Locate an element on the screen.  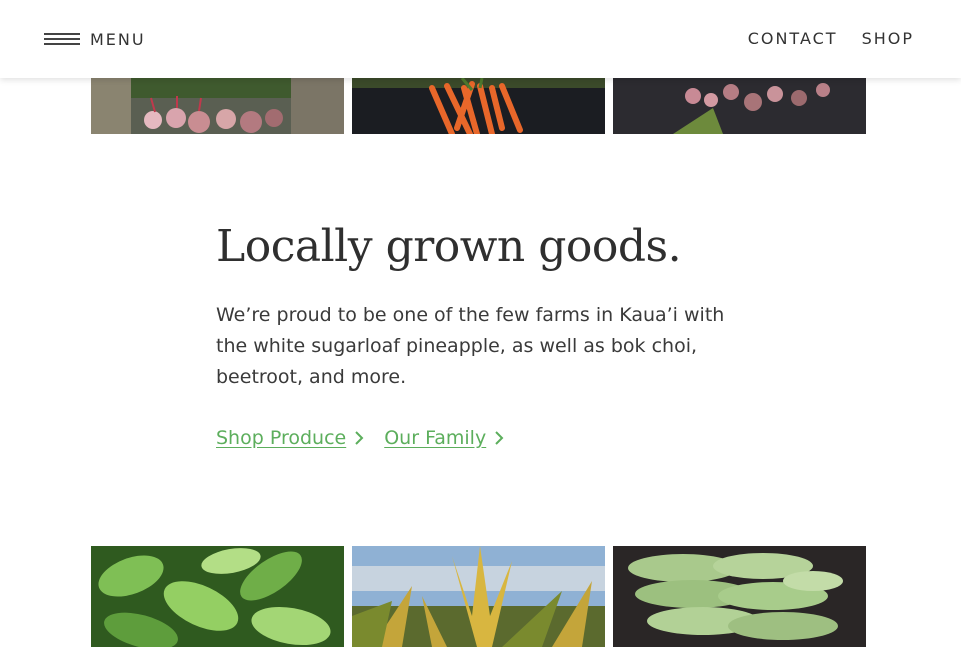
photo-carrots is located at coordinates (478, 106).